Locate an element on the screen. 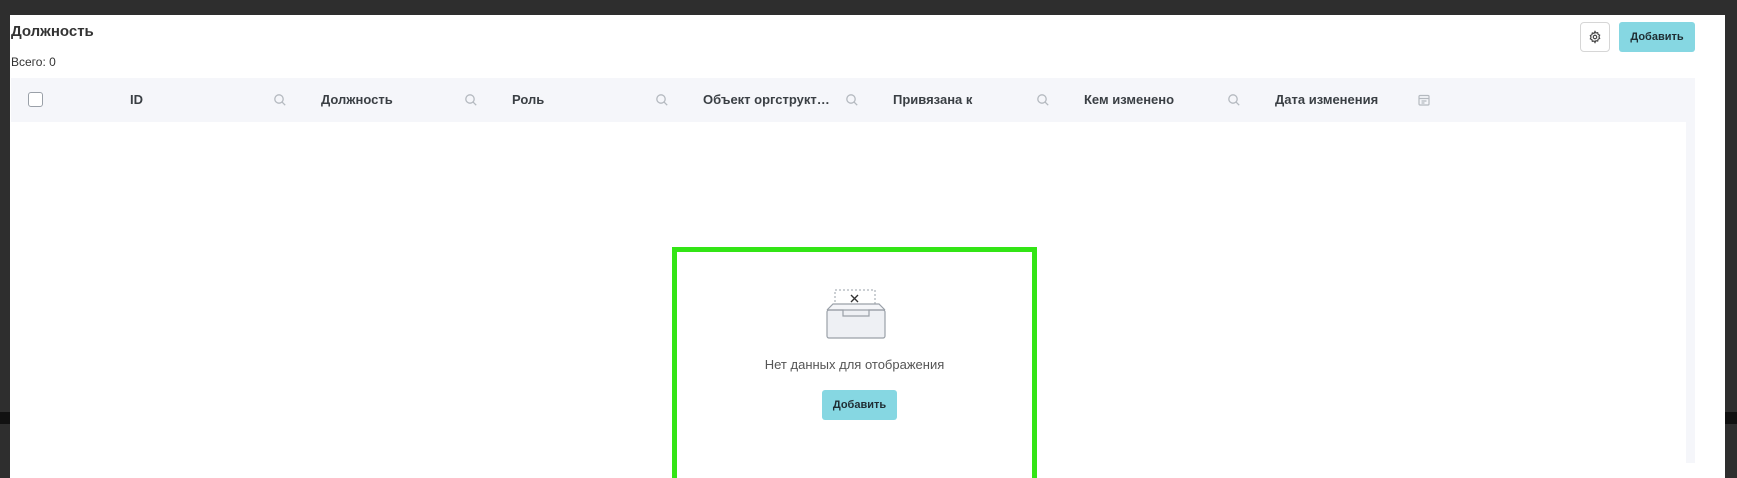  add-button: Добавить is located at coordinates (1657, 37).